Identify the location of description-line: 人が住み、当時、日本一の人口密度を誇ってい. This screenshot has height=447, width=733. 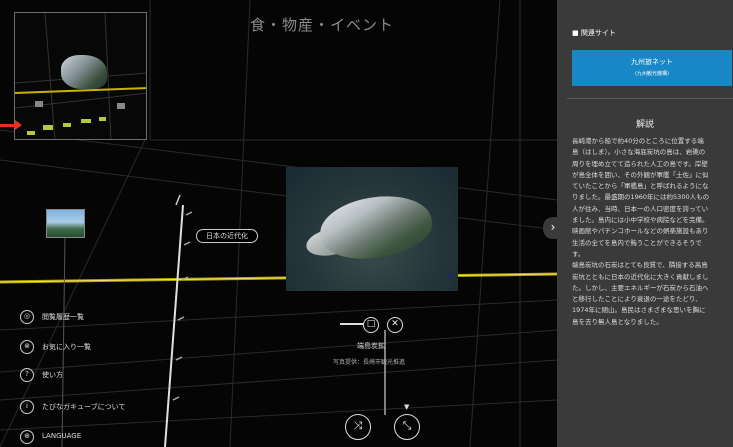
(640, 208).